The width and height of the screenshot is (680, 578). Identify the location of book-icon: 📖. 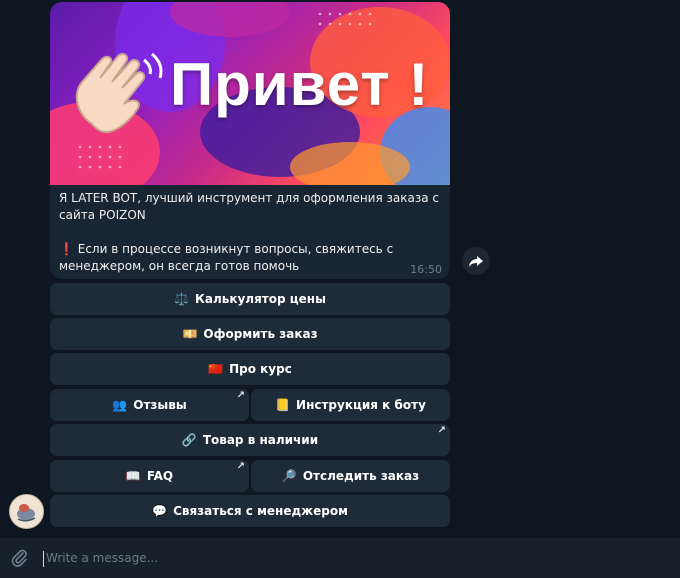
(133, 476).